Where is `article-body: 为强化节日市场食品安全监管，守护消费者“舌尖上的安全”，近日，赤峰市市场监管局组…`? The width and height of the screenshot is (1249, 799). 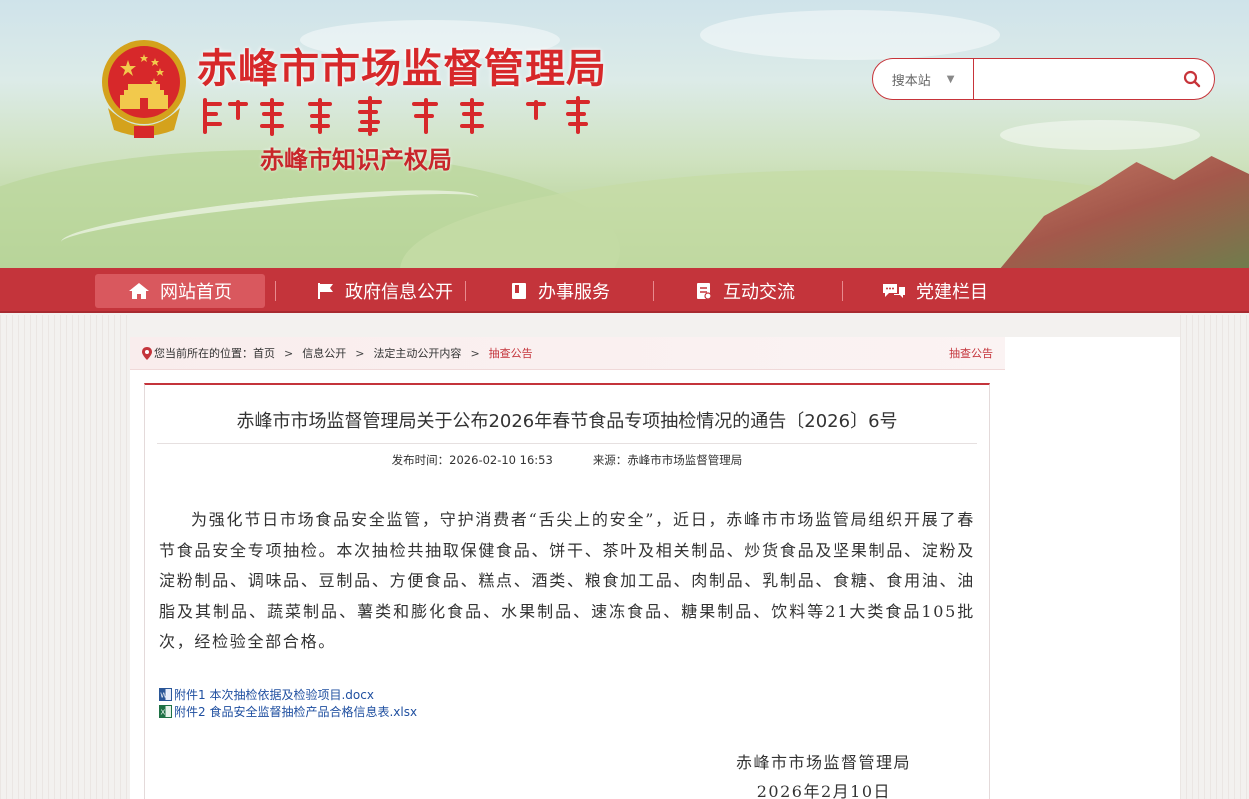 article-body: 为强化节日市场食品安全监管，守护消费者“舌尖上的安全”，近日，赤峰市市场监管局组… is located at coordinates (567, 580).